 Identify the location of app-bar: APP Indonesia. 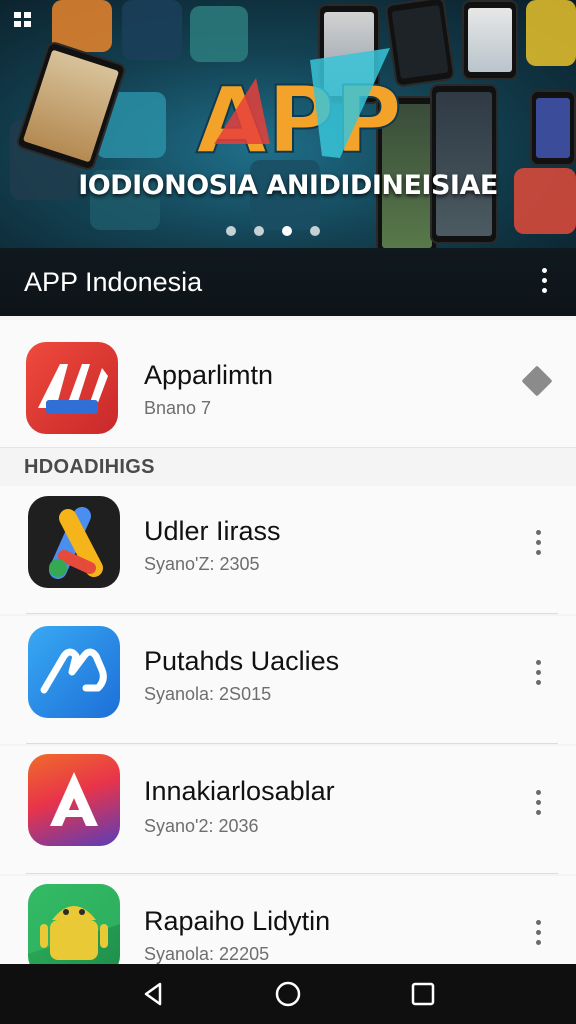
(288, 282).